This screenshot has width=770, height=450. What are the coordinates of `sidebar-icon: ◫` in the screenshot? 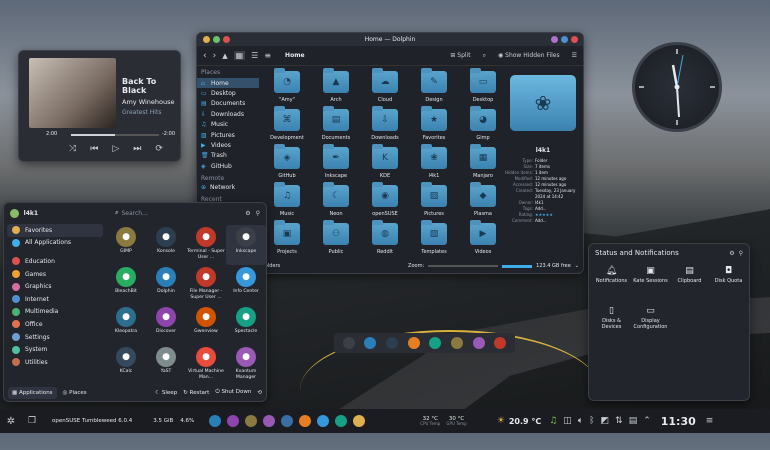 It's located at (567, 421).